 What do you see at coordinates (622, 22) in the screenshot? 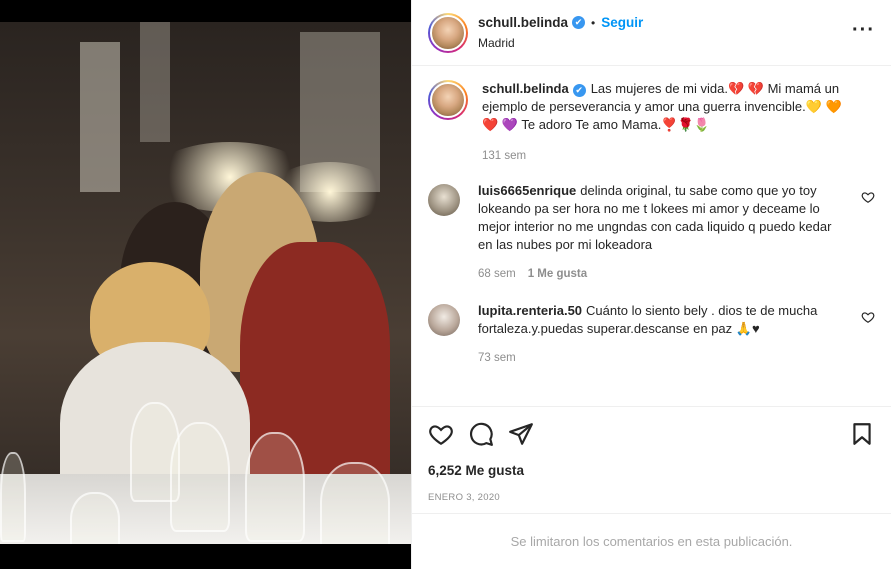
I see `follow-button: Seguir` at bounding box center [622, 22].